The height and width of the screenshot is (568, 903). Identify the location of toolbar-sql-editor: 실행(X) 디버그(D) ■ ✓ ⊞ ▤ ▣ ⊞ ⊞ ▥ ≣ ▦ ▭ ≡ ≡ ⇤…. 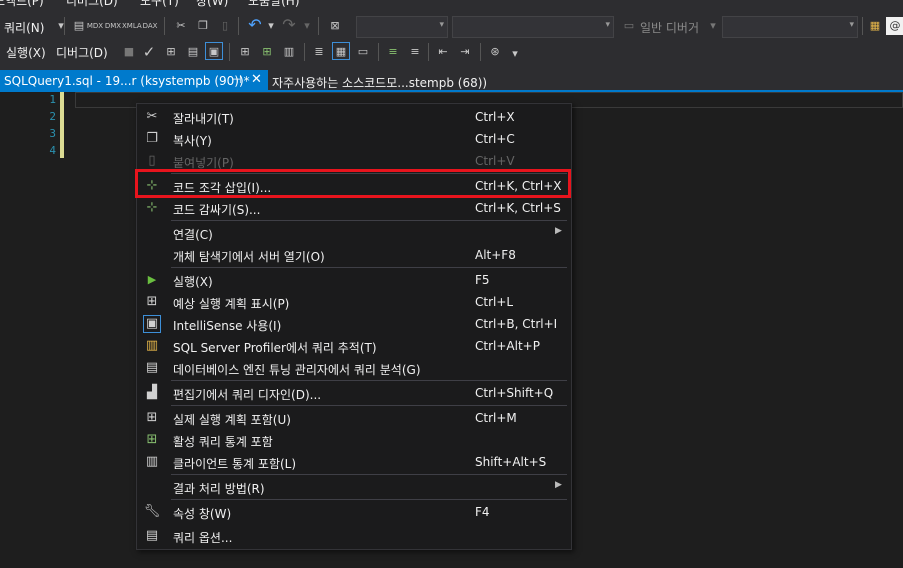
(451, 52).